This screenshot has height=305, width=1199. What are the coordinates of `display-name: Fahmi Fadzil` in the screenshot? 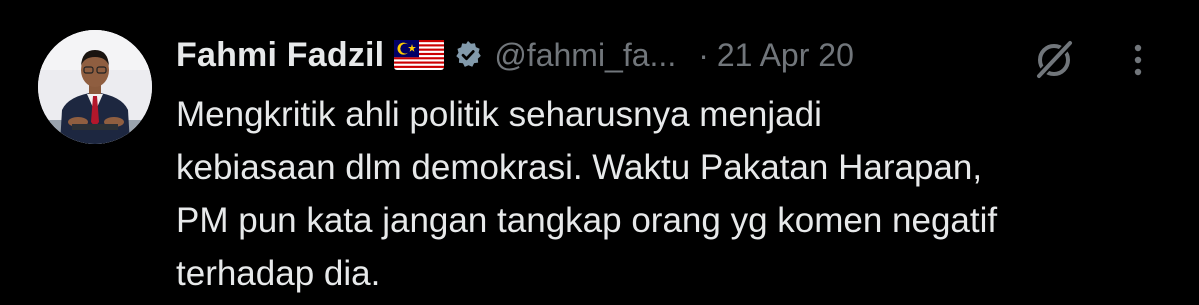 It's located at (280, 55).